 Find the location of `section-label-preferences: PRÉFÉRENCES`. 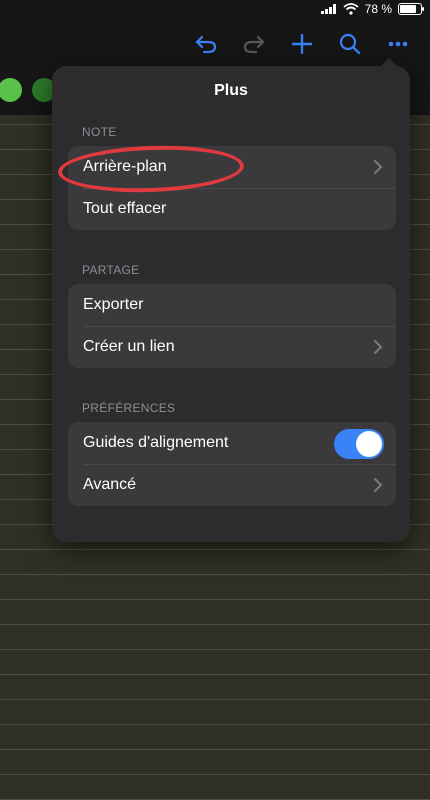

section-label-preferences: PRÉFÉRENCES is located at coordinates (129, 408).